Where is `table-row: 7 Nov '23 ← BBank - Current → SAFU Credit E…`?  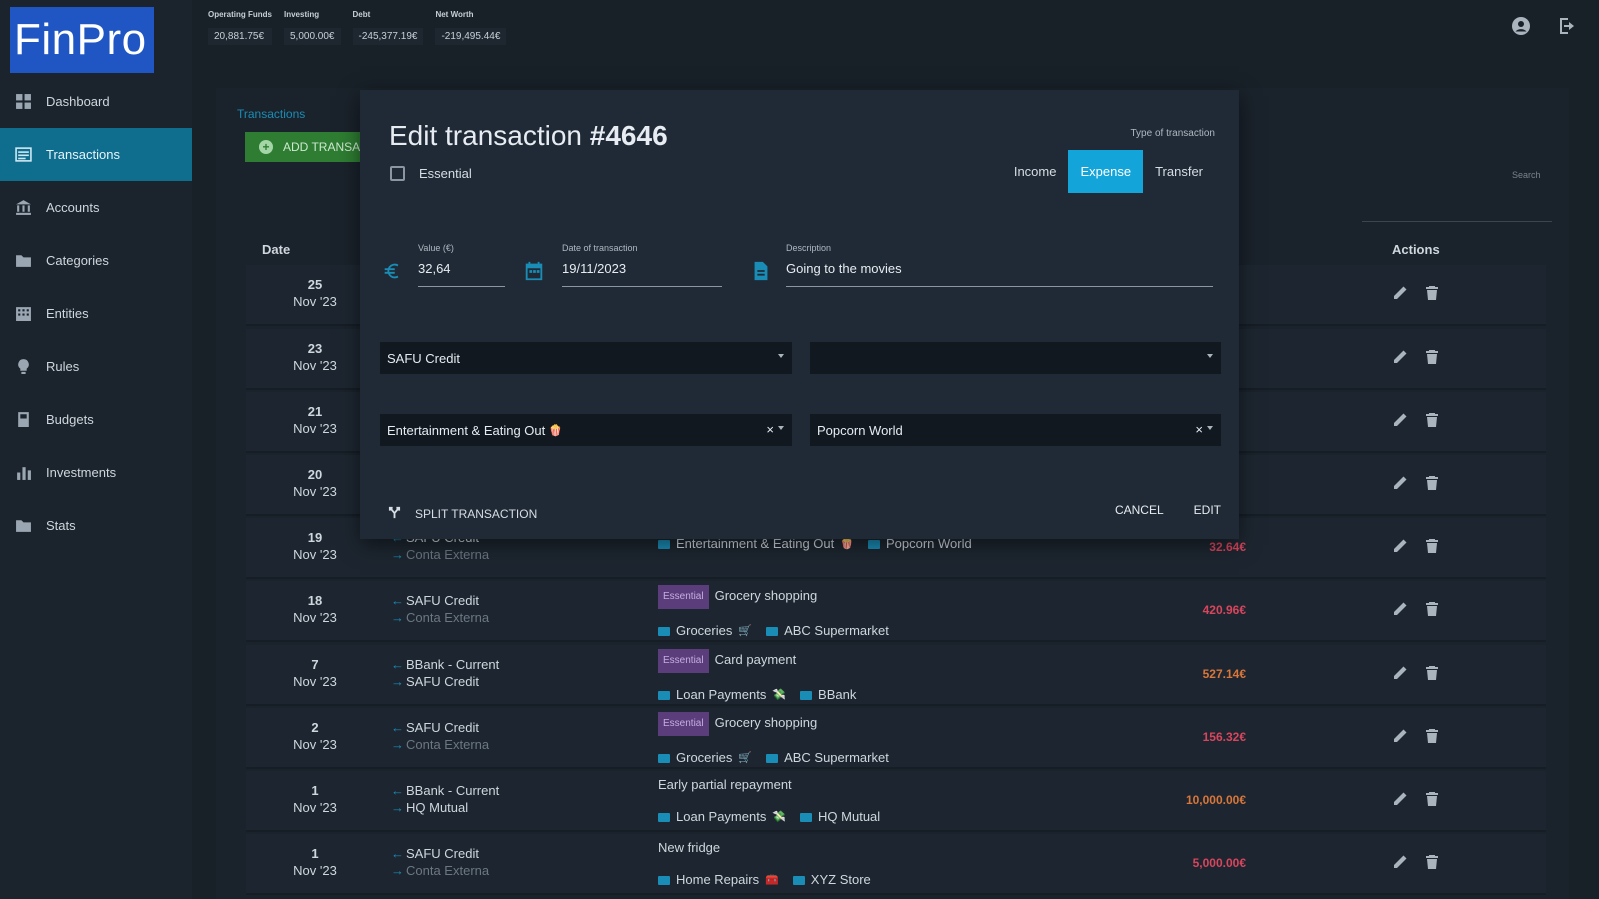
table-row: 7 Nov '23 ← BBank - Current → SAFU Credit E… is located at coordinates (896, 675).